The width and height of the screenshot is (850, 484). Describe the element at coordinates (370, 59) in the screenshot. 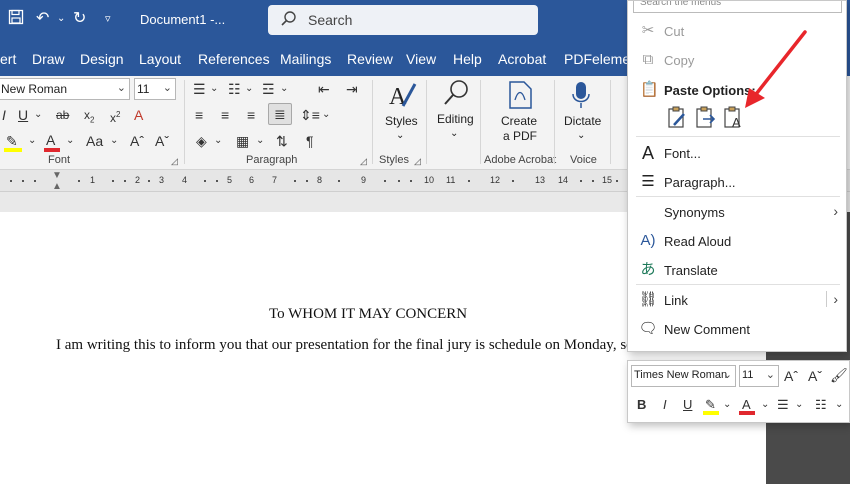

I see `tab-review: Review` at that location.